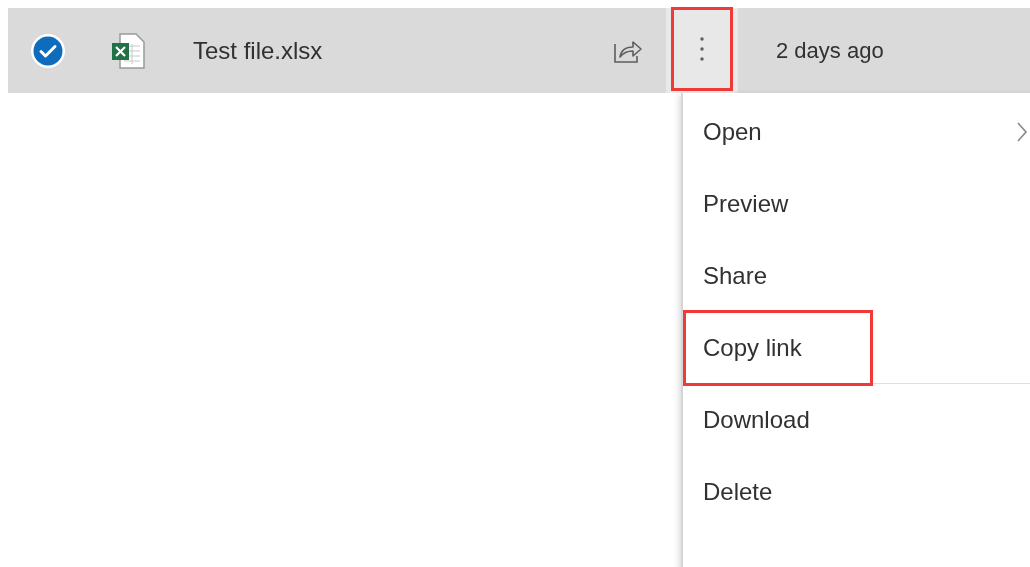  What do you see at coordinates (856, 276) in the screenshot?
I see `menu-item: Share` at bounding box center [856, 276].